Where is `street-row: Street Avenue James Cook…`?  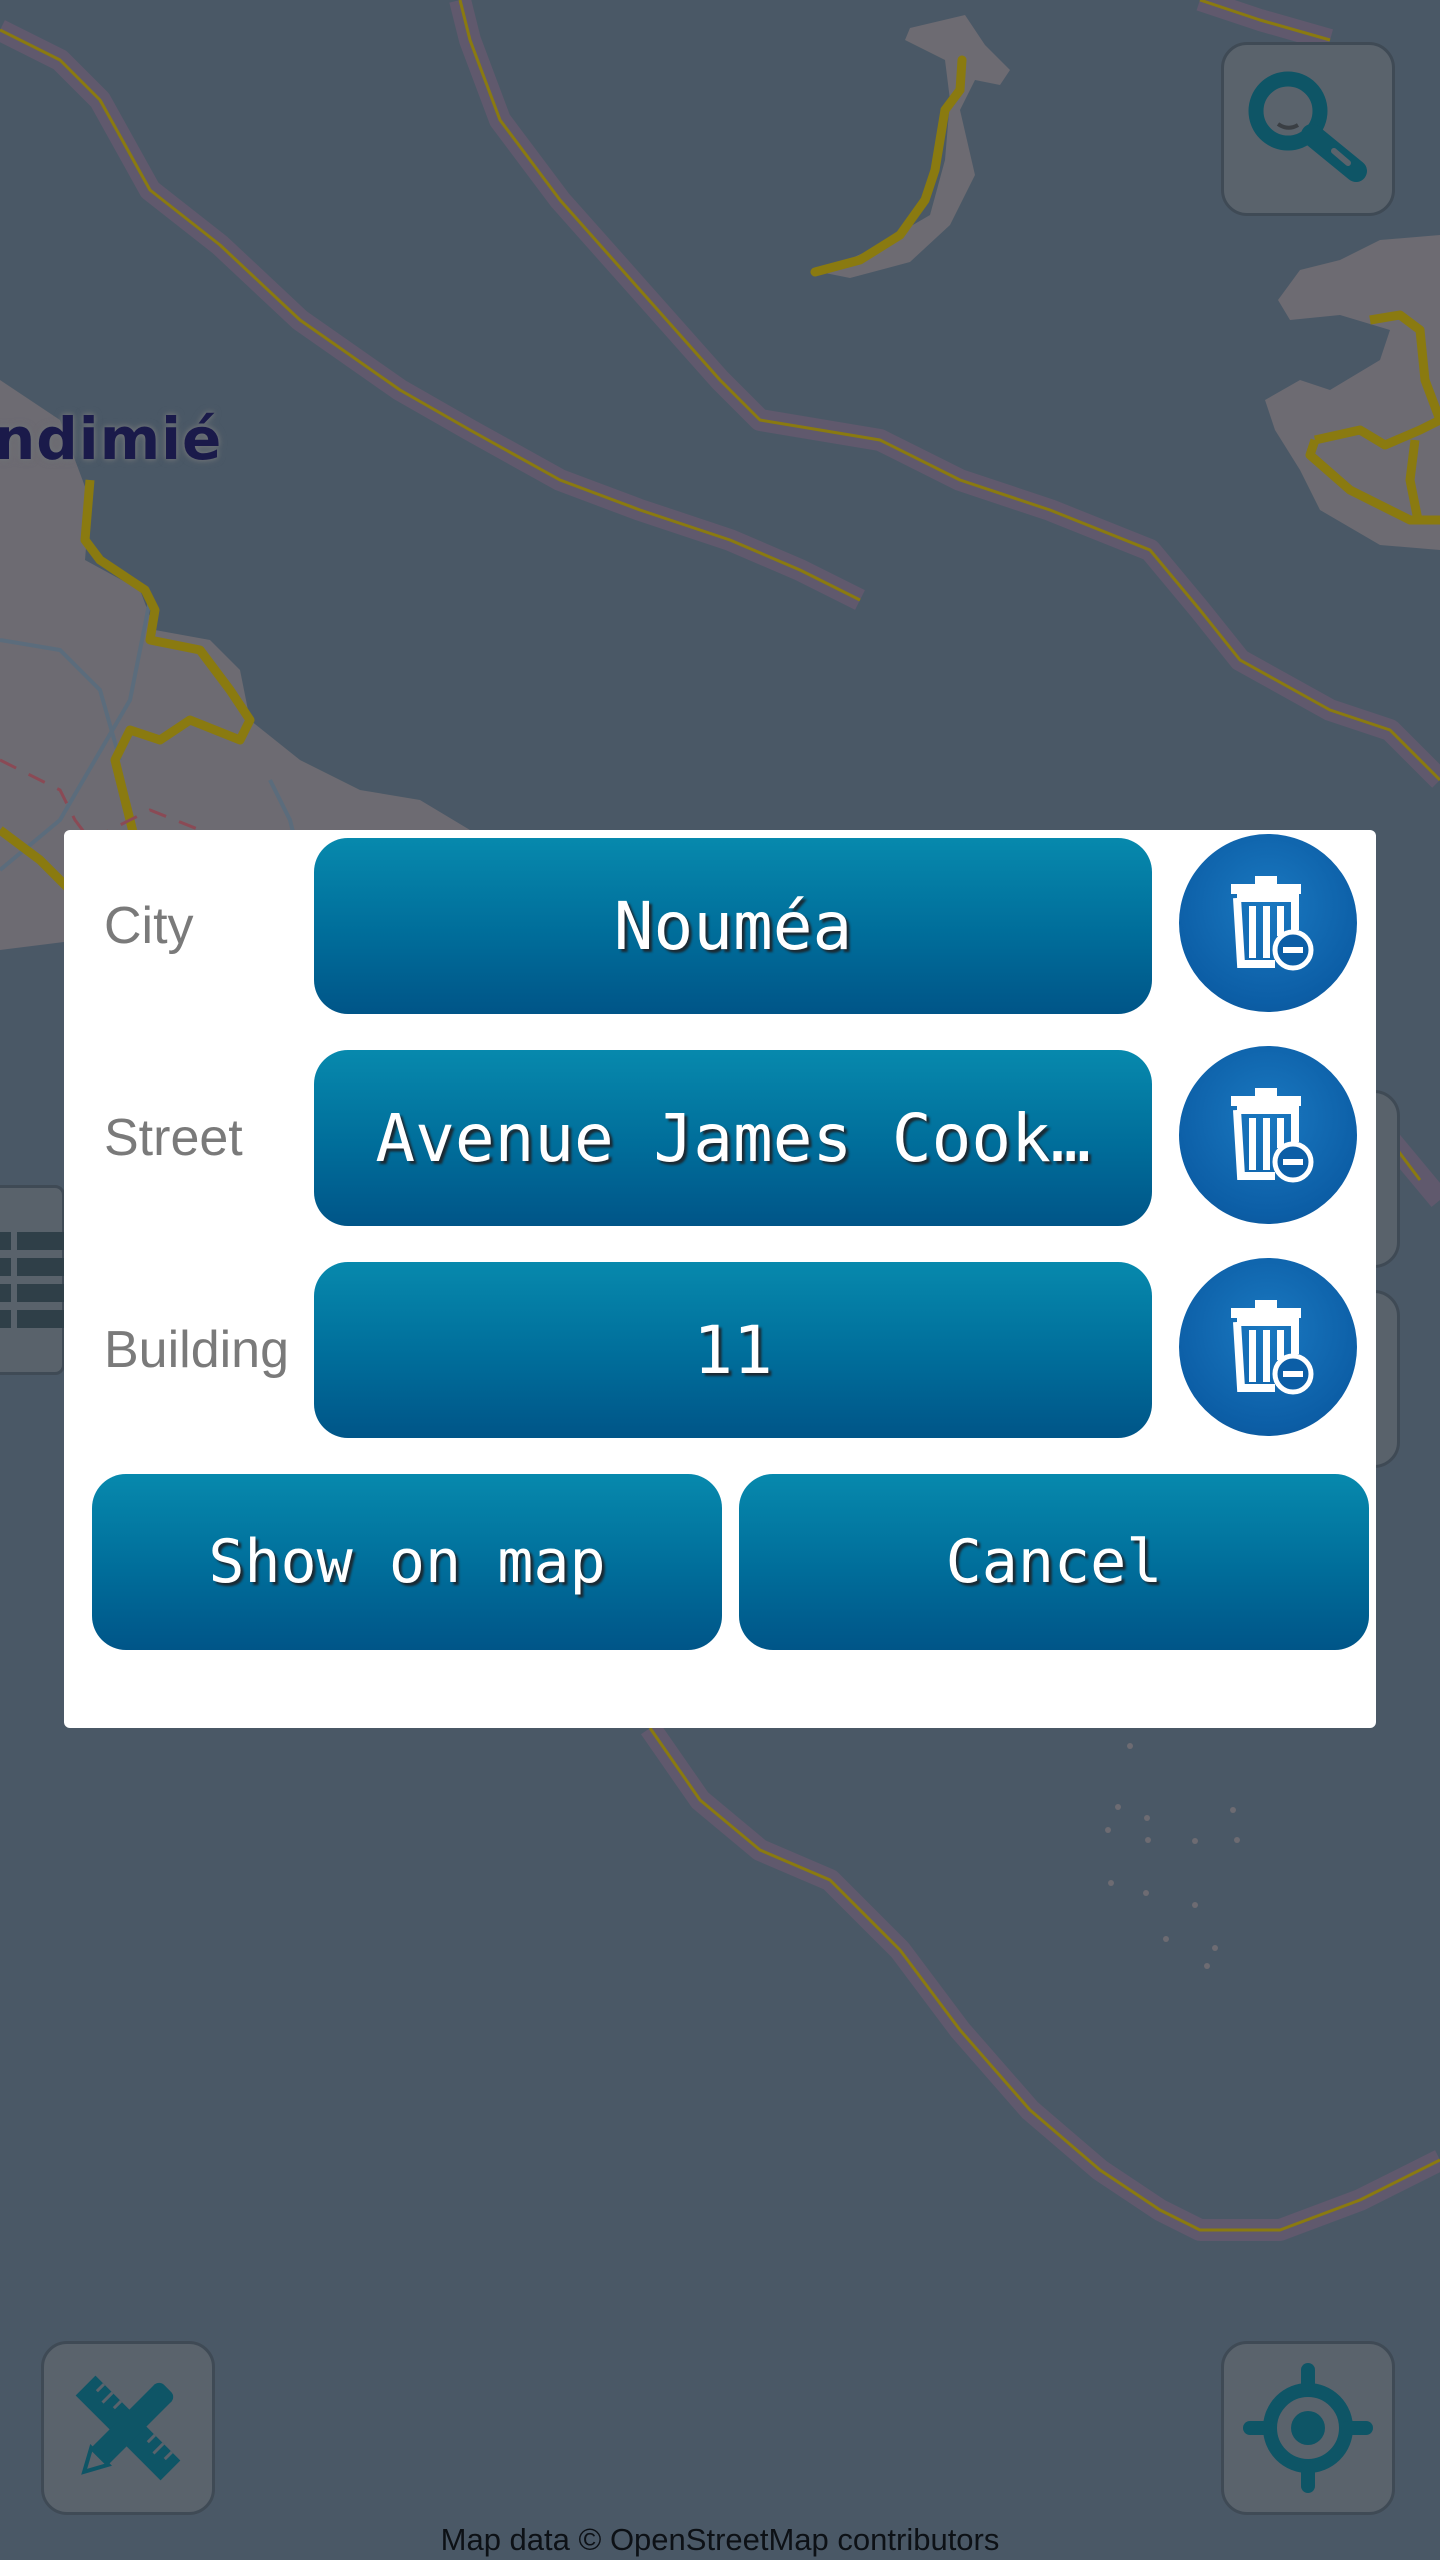
street-row: Street Avenue James Cook… is located at coordinates (720, 1134).